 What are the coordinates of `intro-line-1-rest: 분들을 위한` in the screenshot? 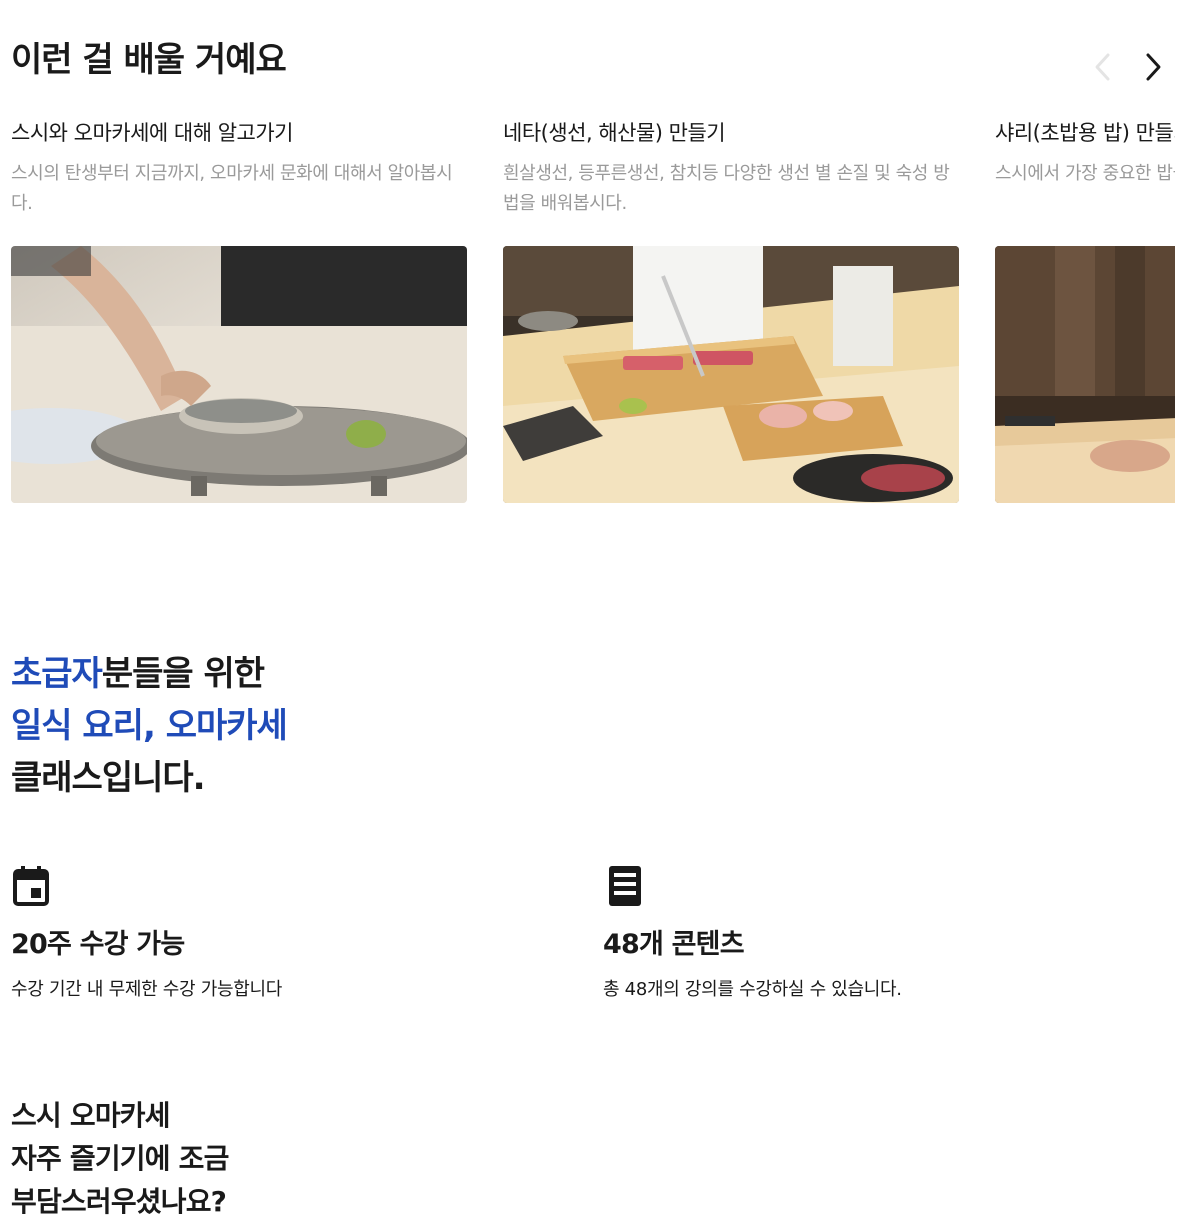 It's located at (183, 674).